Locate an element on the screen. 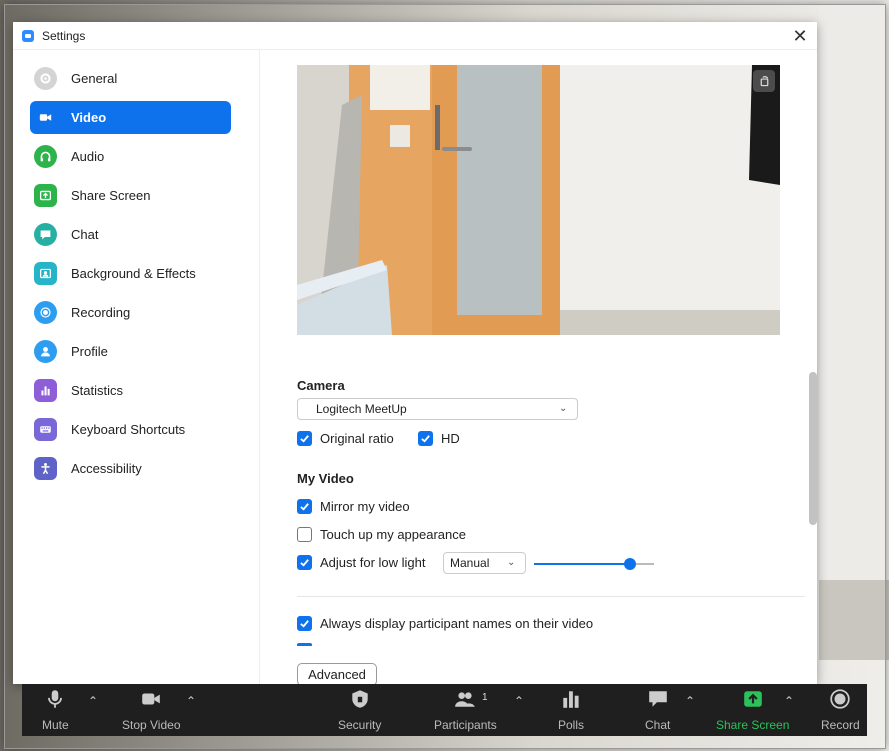  polls-button: Polls is located at coordinates (571, 708).